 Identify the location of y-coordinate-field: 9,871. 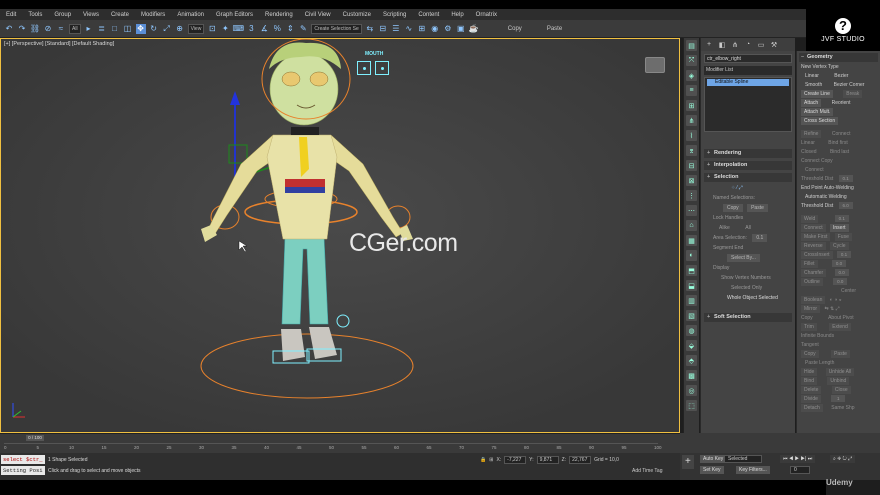
(547, 460).